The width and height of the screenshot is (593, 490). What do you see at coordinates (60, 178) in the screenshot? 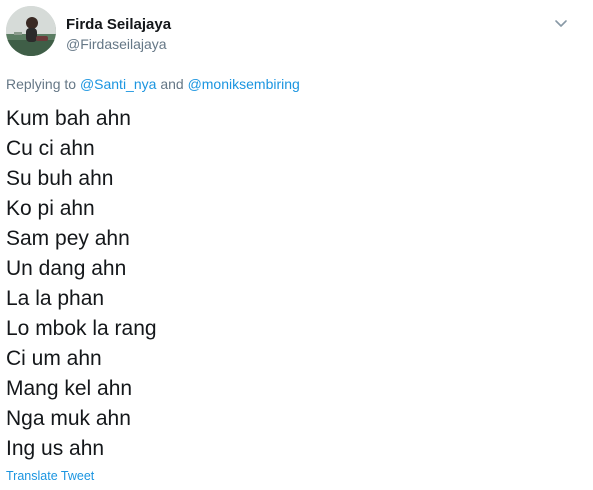
I see `tweet-line: Su buh ahn` at bounding box center [60, 178].